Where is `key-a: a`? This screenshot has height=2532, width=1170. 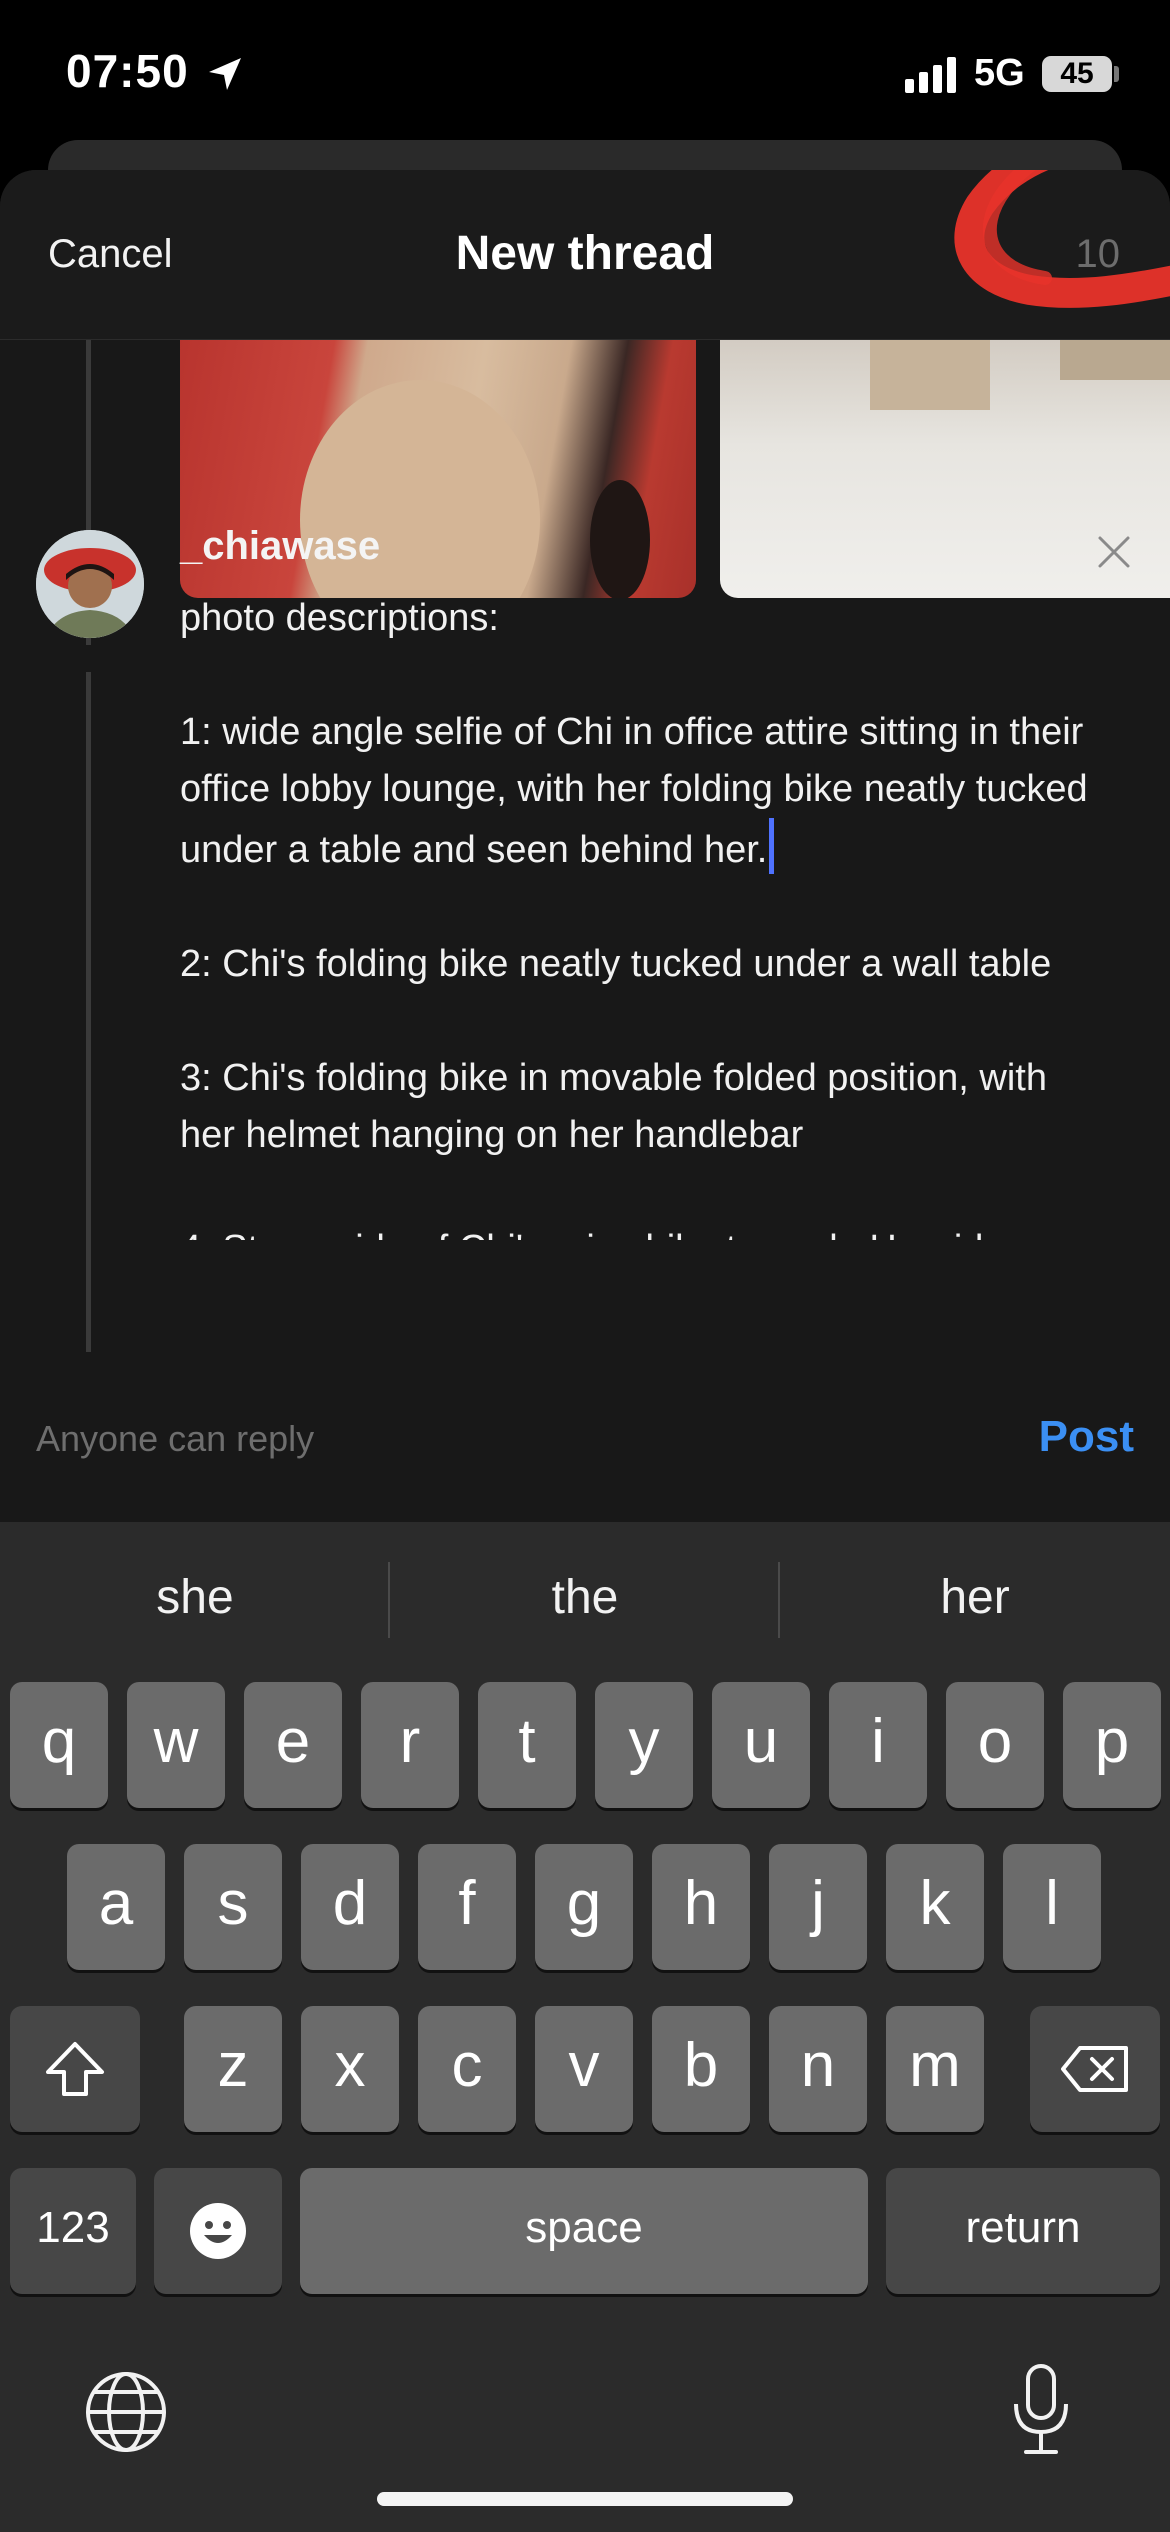 key-a: a is located at coordinates (116, 1907).